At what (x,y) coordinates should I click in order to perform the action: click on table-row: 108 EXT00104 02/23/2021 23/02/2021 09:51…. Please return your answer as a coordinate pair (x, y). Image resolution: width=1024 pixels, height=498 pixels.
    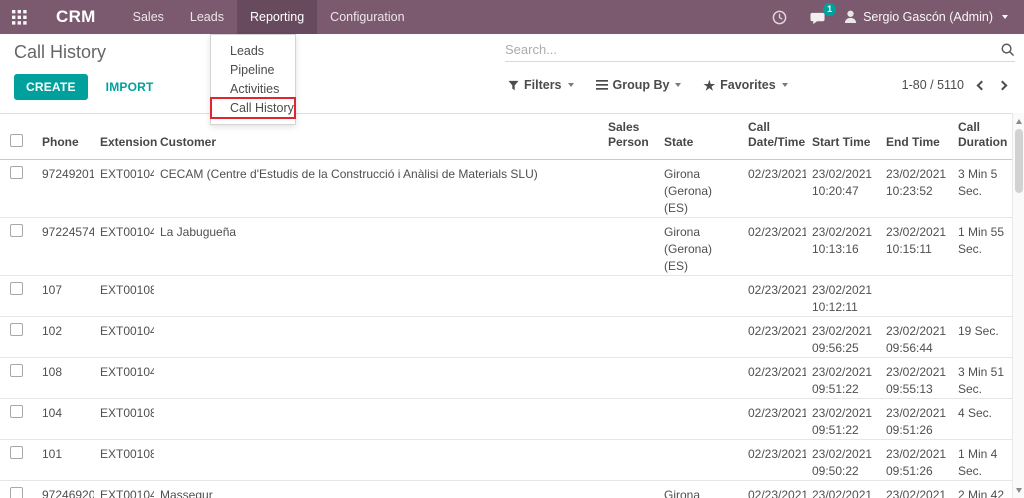
    Looking at the image, I should click on (506, 378).